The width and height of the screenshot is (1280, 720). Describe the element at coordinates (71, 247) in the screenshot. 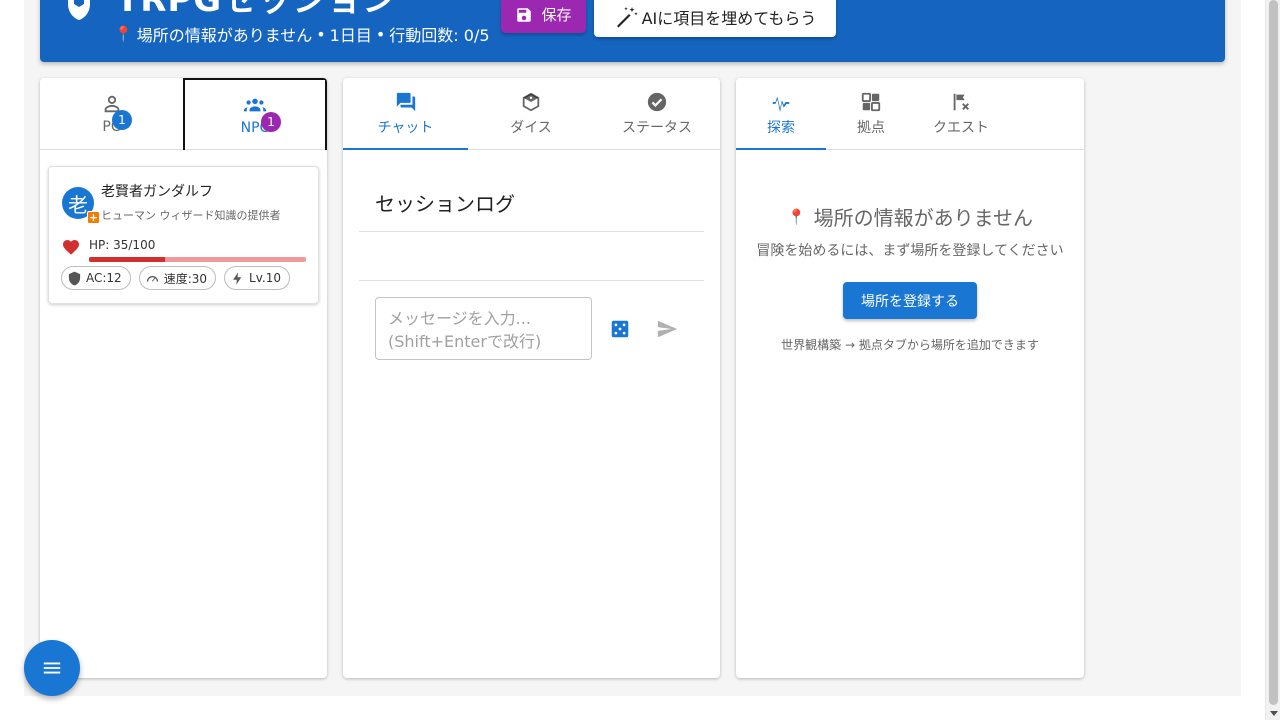

I see `heart-icon` at that location.